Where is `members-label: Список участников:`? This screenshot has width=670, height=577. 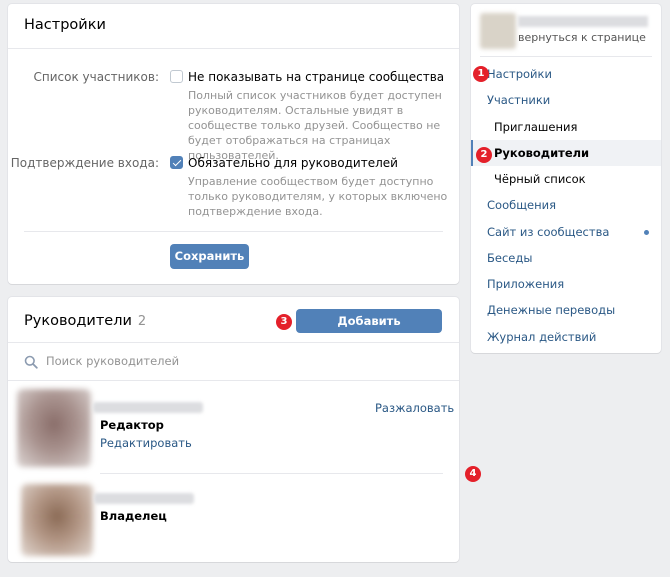
members-label: Список участников: is located at coordinates (96, 77).